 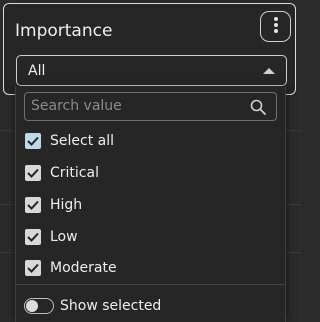 I want to click on select-all-checkbox, so click(x=33, y=141).